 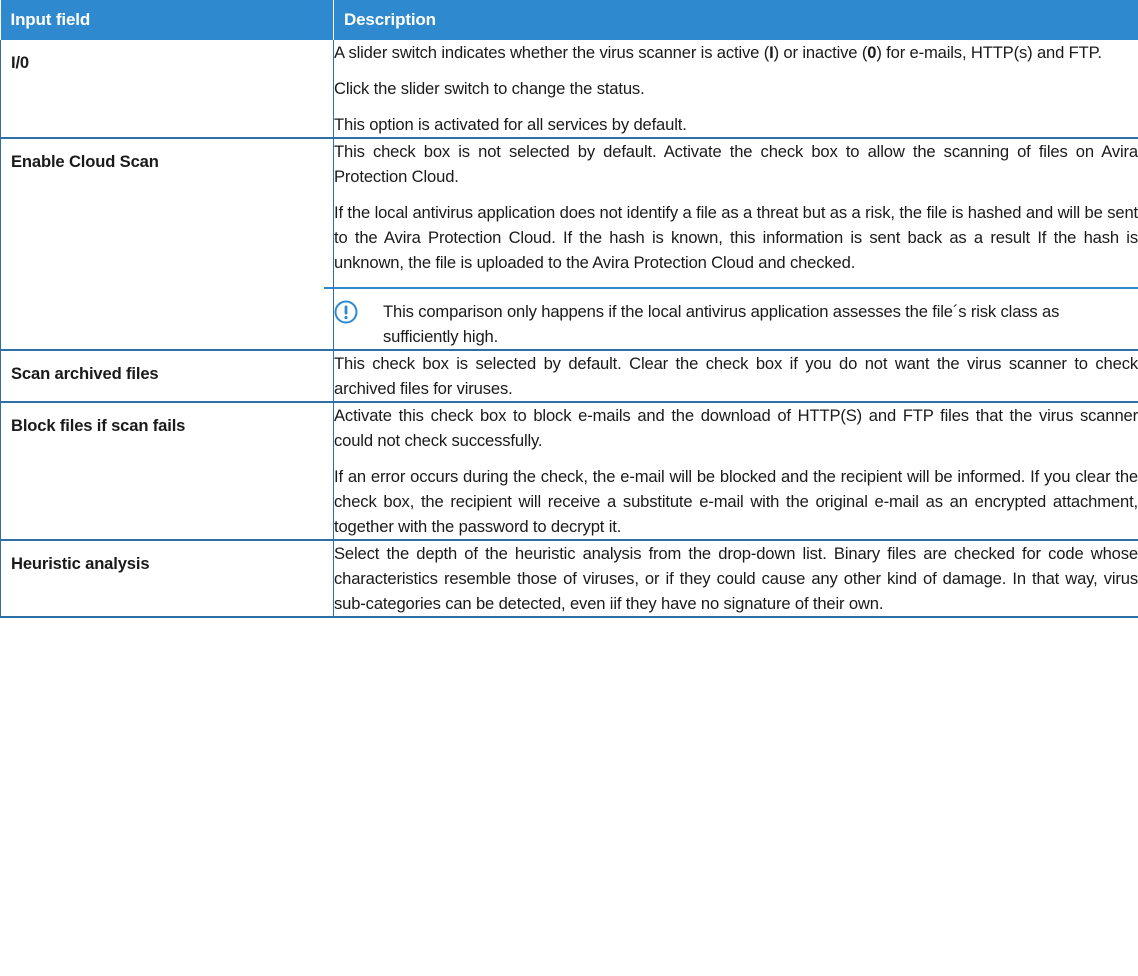 I want to click on field-cell: Enable Cloud Scan, so click(x=167, y=244).